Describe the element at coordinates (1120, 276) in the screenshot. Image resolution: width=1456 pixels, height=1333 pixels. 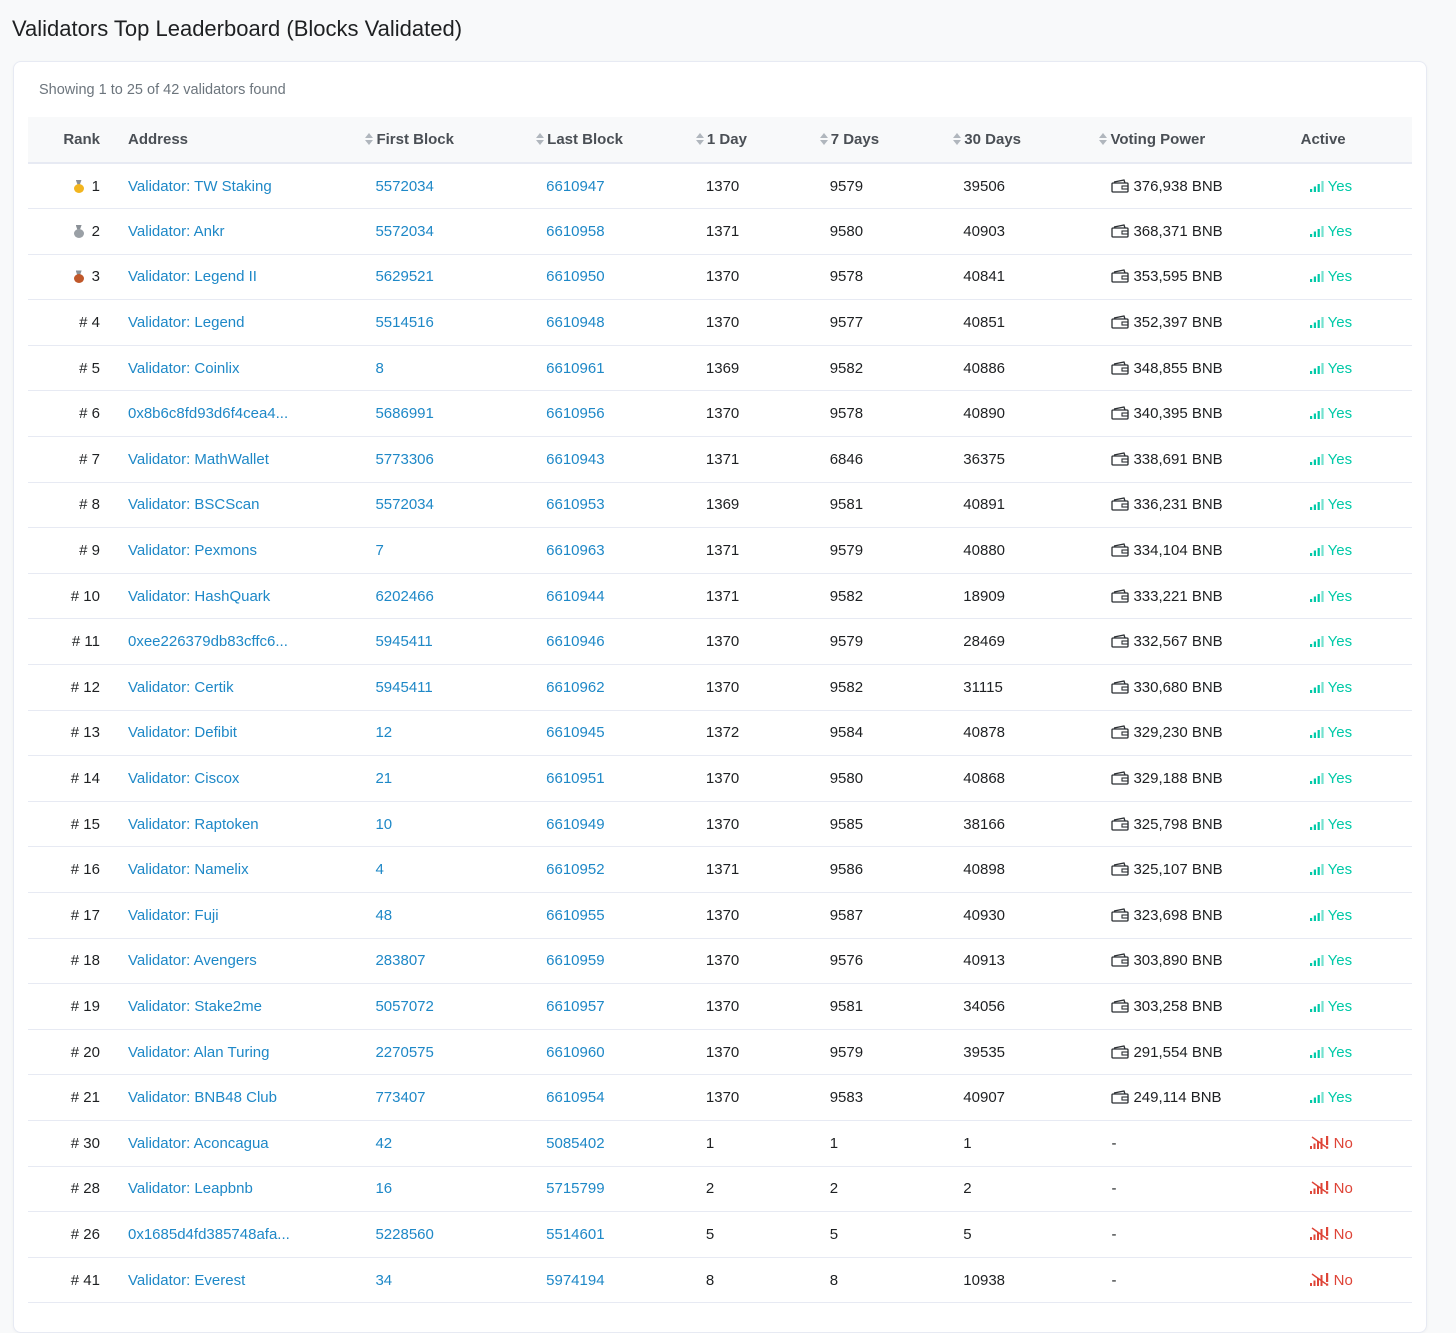
I see `wallet-icon` at that location.